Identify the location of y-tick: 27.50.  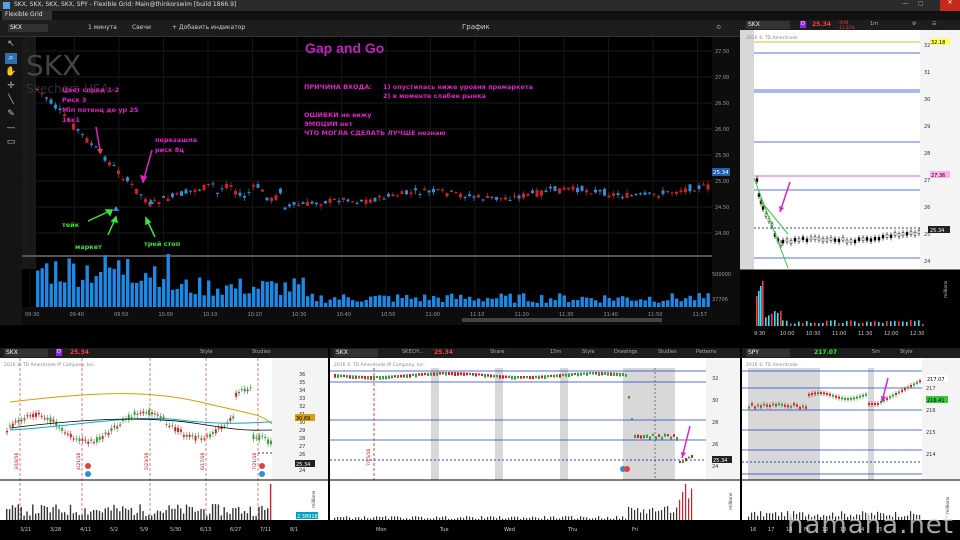
(722, 52).